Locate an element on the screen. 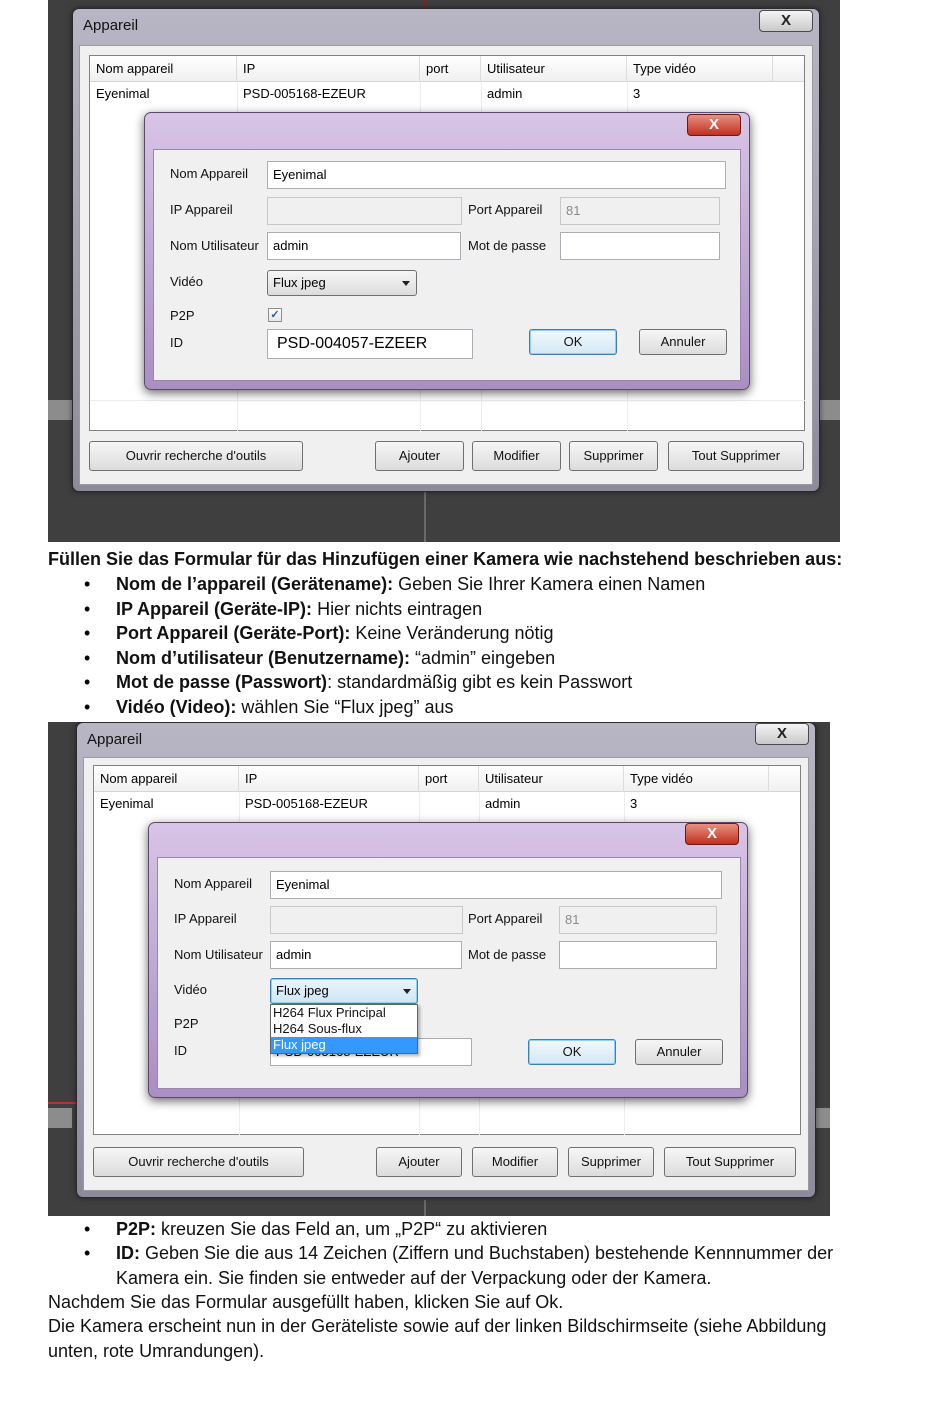 This screenshot has height=1408, width=950. item-desc: Geben Sie Ihrer Kamera einen Namen is located at coordinates (549, 584).